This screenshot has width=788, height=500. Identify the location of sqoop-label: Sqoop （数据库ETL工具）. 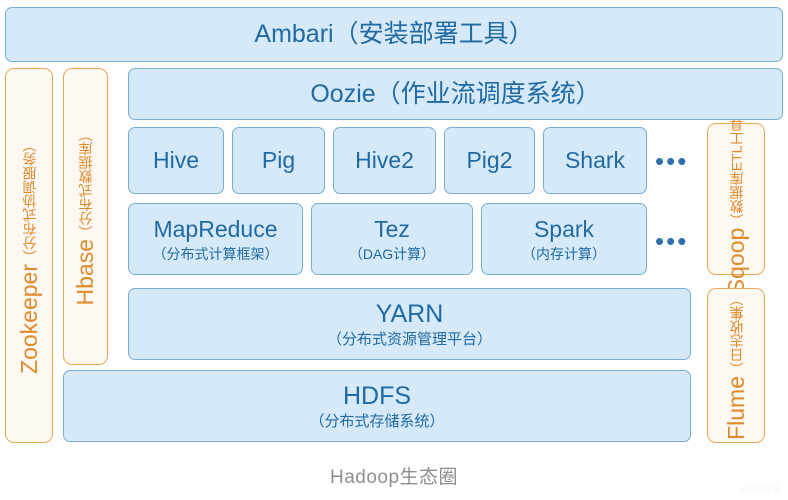
(736, 199).